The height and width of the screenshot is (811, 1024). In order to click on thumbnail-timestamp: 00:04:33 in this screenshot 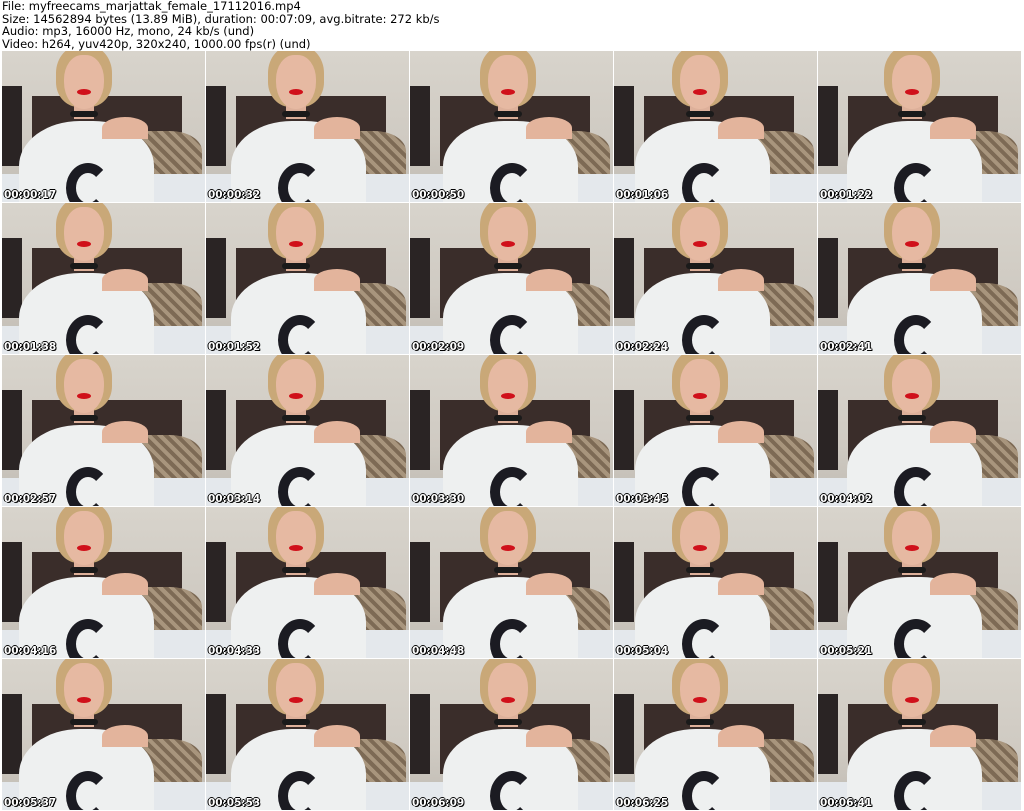, I will do `click(234, 651)`.